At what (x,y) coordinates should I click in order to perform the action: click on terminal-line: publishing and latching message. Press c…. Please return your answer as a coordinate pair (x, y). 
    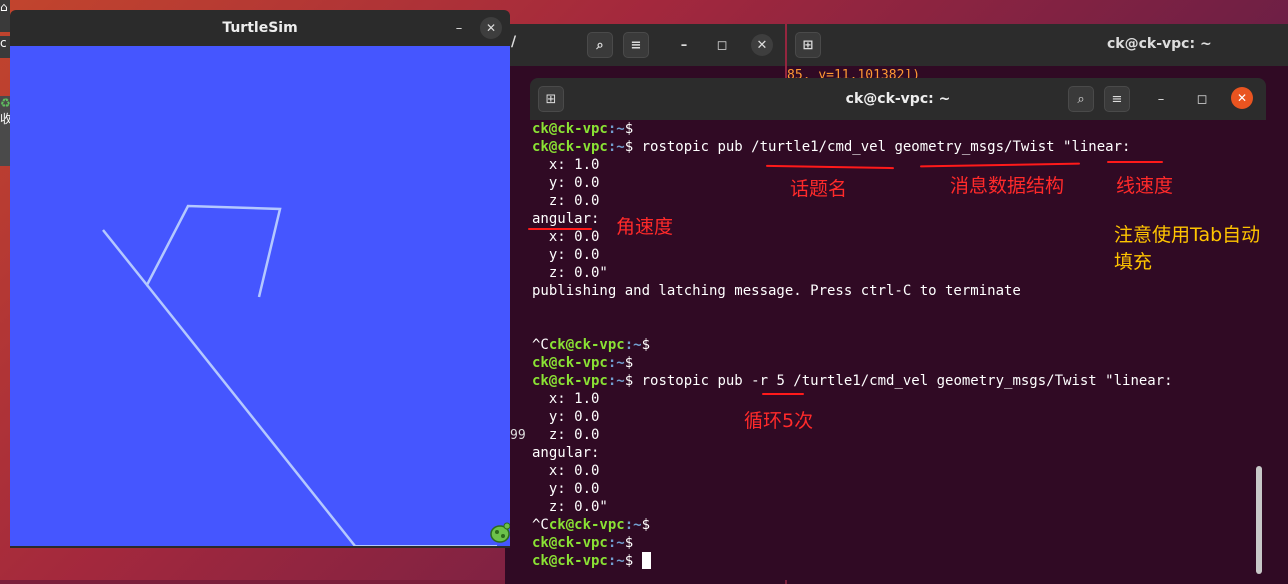
    Looking at the image, I should click on (892, 291).